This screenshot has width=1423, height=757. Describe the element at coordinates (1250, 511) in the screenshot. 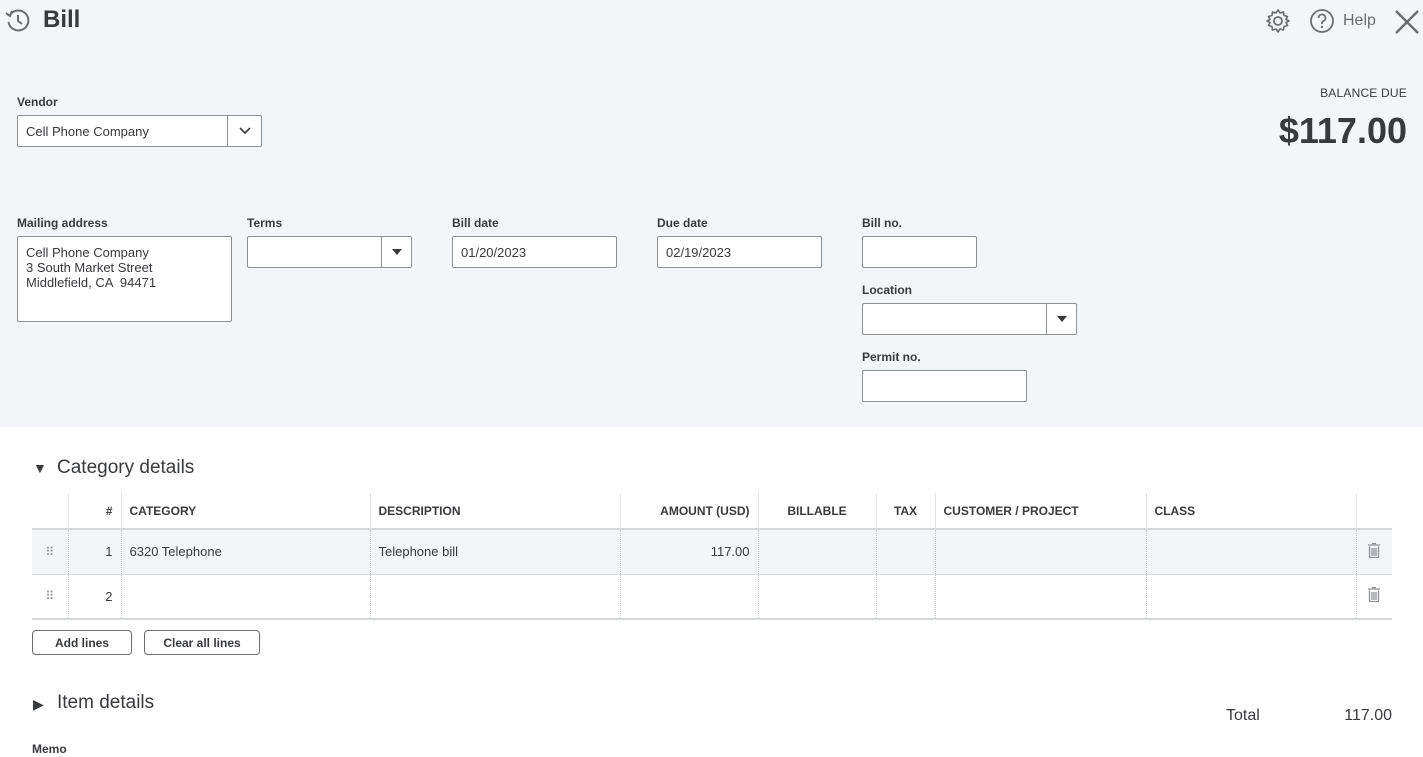

I see `column-header-class: CLASS` at that location.